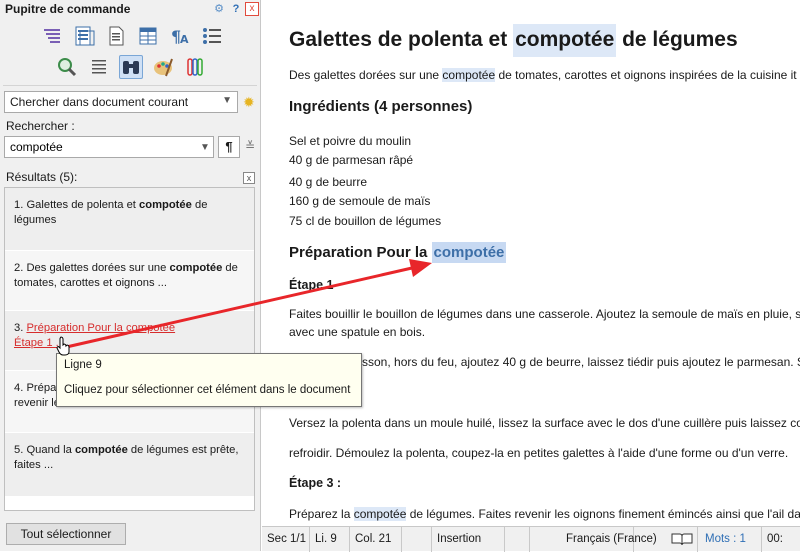  I want to click on numbered-list-icon, so click(212, 36).